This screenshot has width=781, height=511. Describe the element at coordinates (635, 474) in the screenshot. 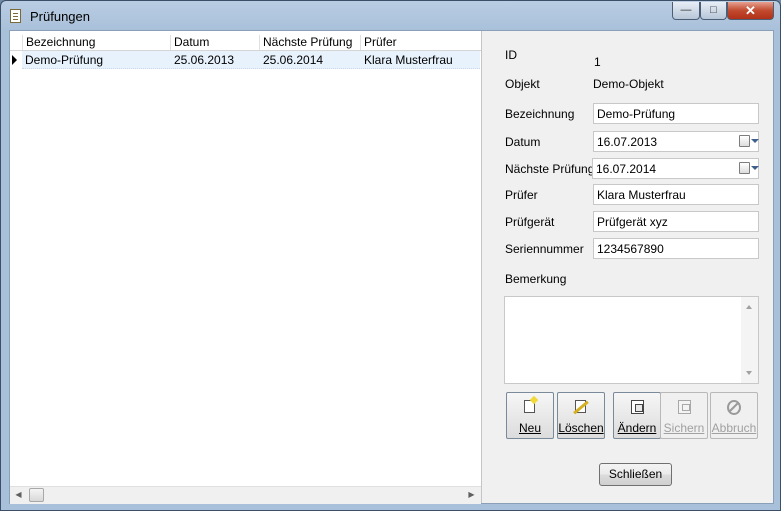

I see `close-dialog-button: Schließen` at that location.